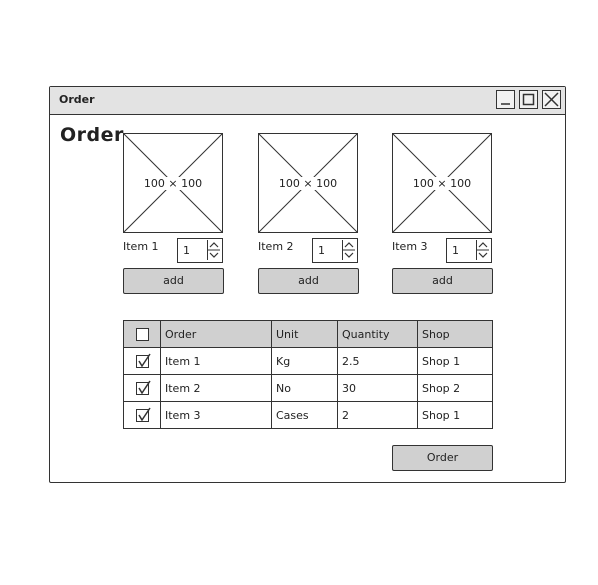  Describe the element at coordinates (304, 388) in the screenshot. I see `unit-cell: No` at that location.